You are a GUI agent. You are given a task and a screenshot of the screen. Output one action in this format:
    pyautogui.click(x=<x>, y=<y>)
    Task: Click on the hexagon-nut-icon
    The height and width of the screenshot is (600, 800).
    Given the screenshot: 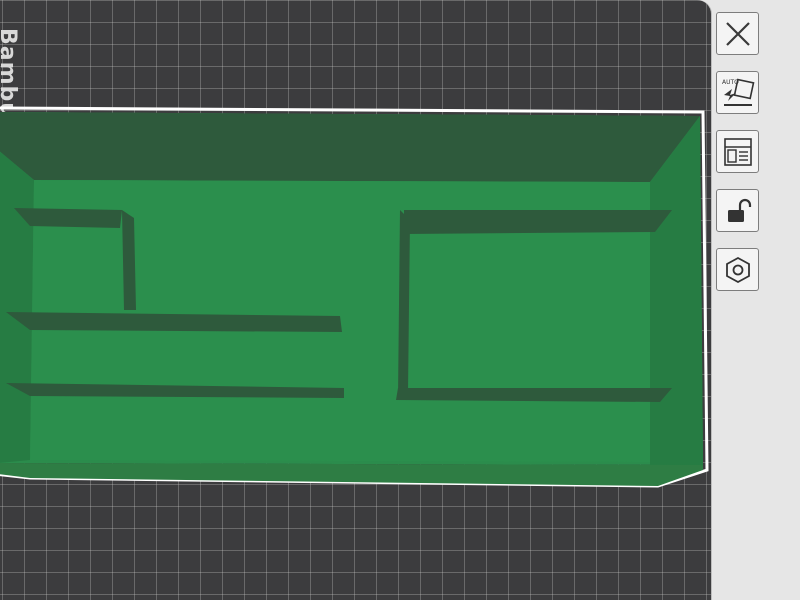 What is the action you would take?
    pyautogui.click(x=737, y=269)
    